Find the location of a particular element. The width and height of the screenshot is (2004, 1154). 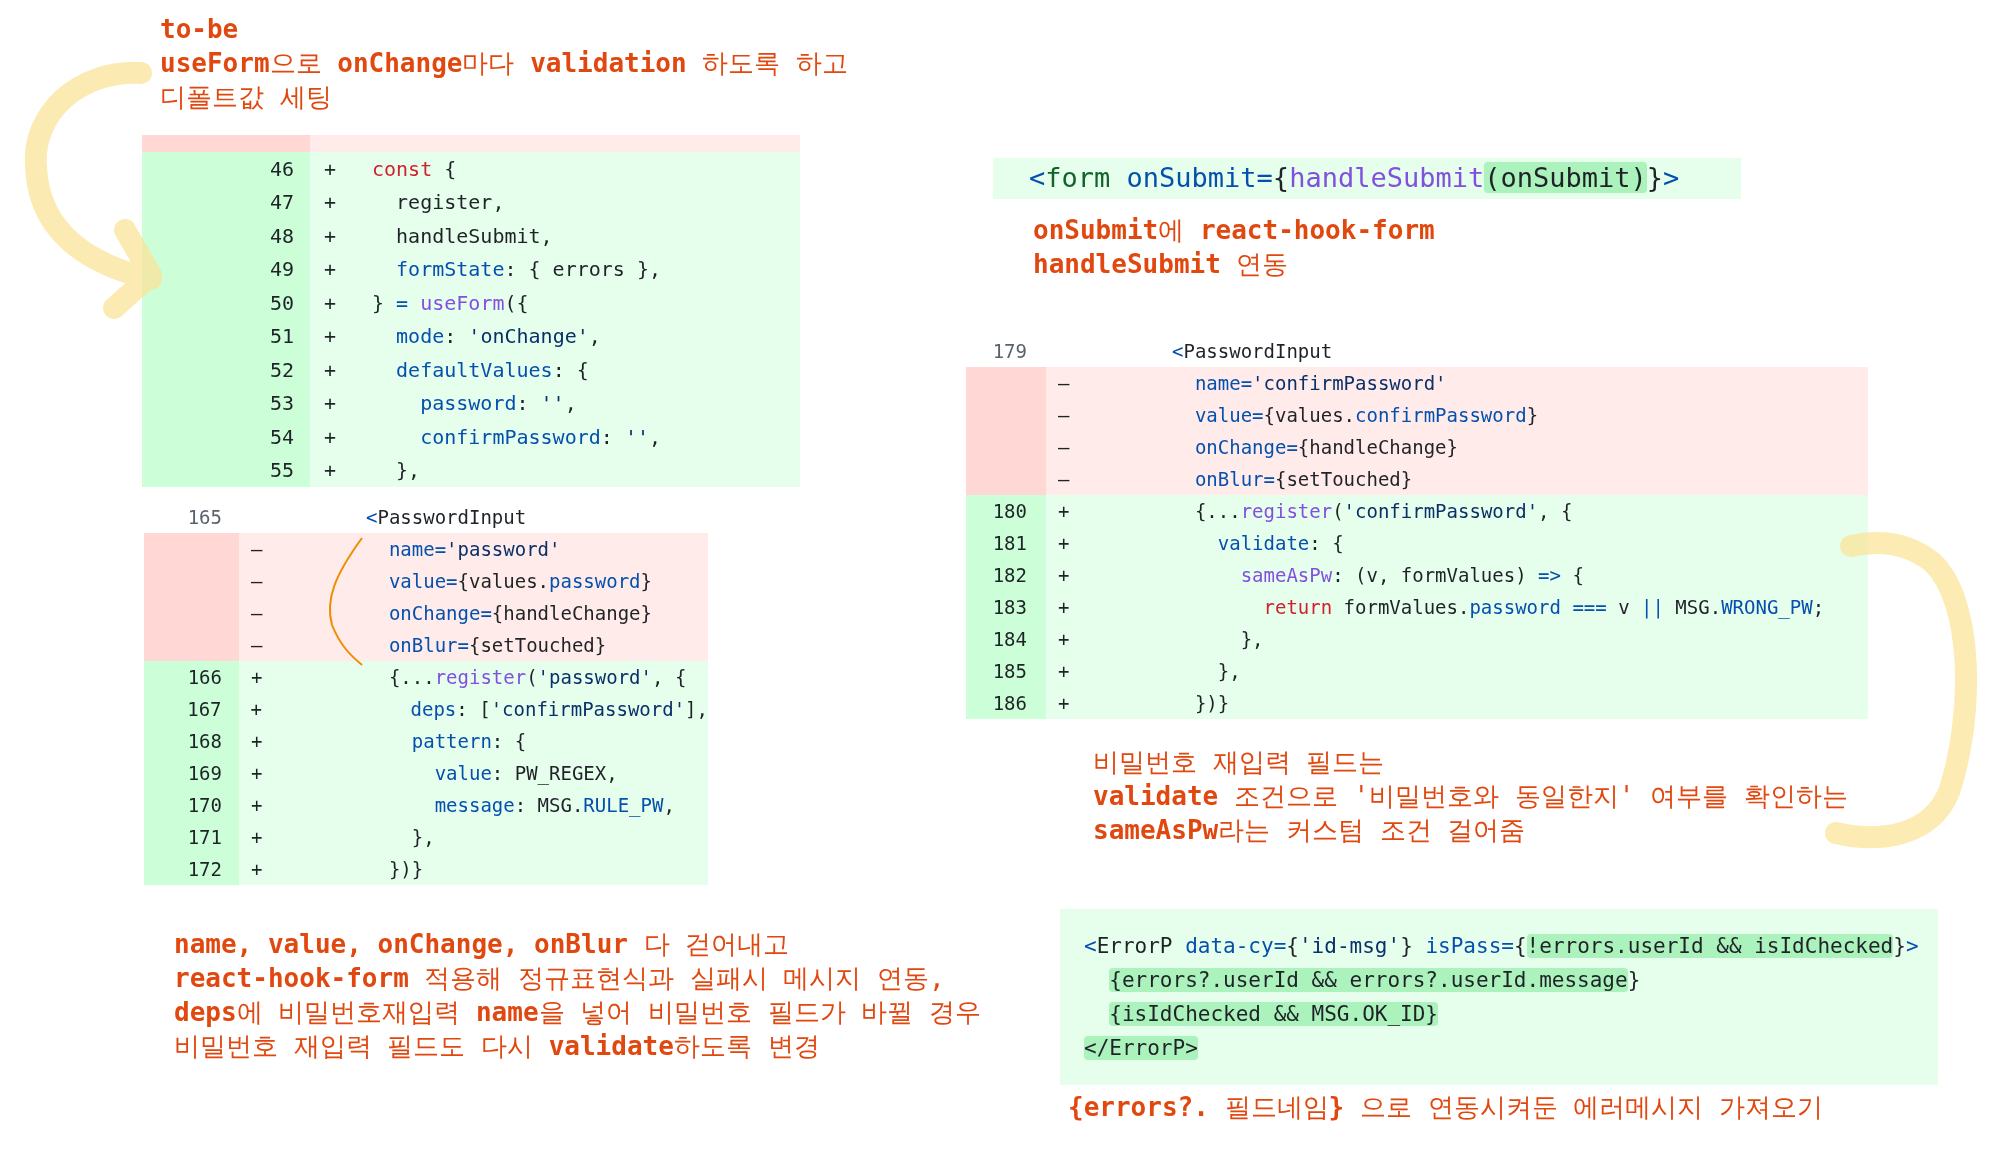

annotation-text: 디폴트값 세팅 is located at coordinates (246, 97).